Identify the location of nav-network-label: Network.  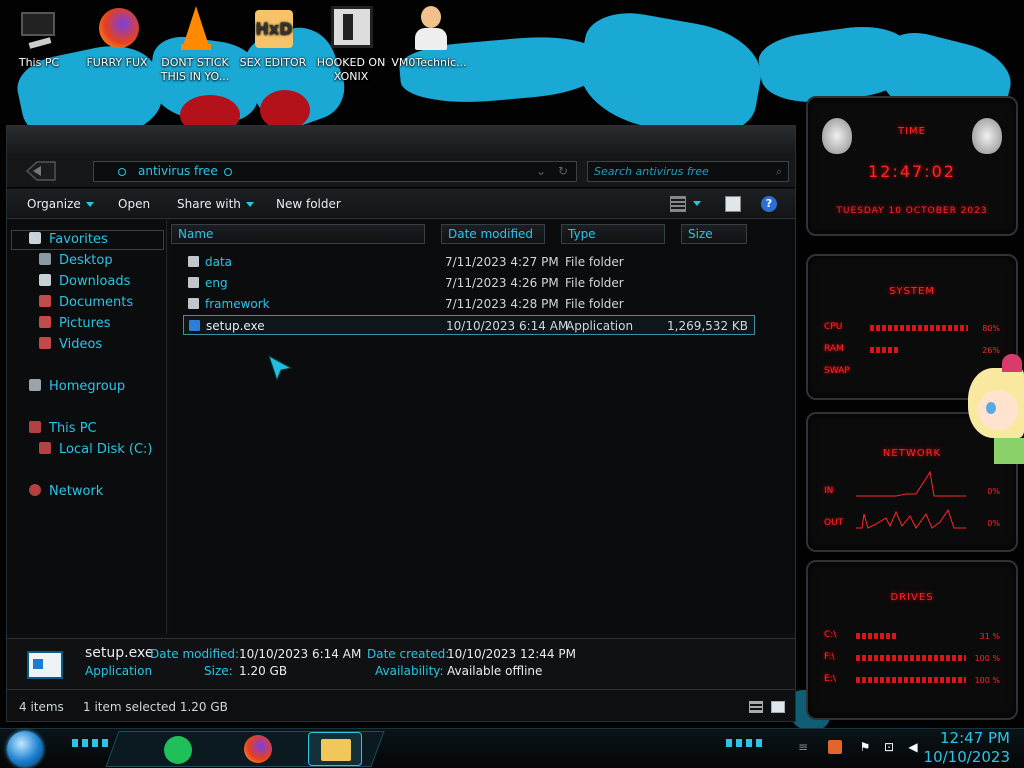
(76, 491).